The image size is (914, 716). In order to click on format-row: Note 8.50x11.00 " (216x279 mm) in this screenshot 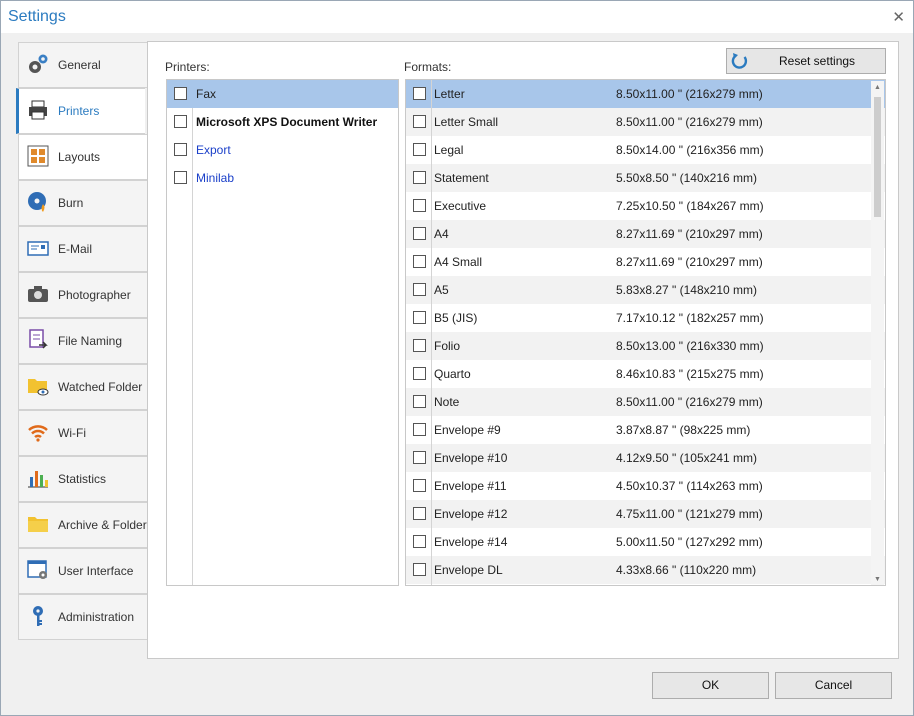, I will do `click(645, 402)`.